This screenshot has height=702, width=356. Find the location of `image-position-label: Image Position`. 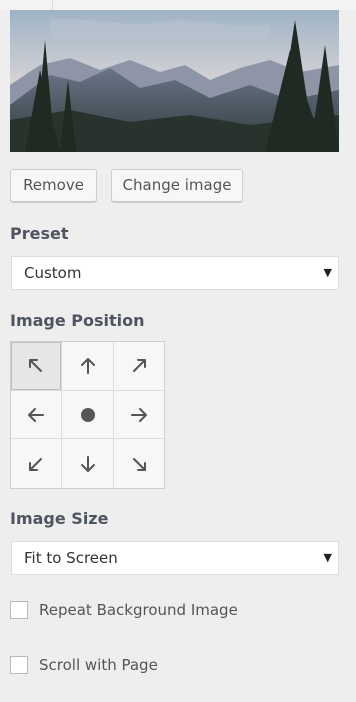

image-position-label: Image Position is located at coordinates (77, 320).